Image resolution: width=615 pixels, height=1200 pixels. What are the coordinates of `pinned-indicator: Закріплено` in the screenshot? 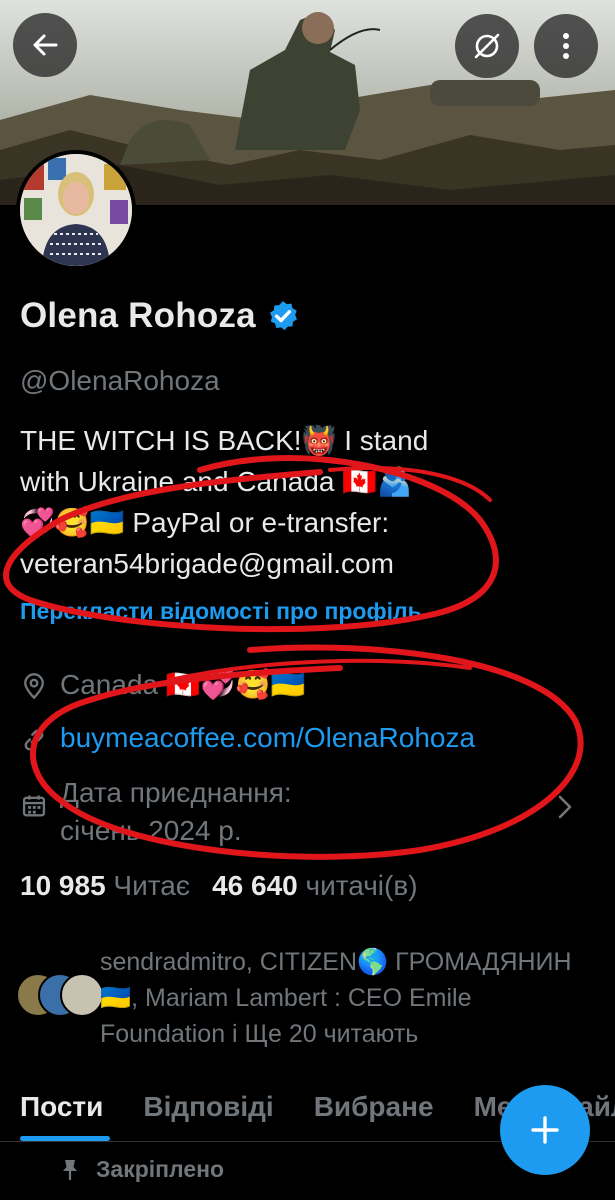 It's located at (142, 1169).